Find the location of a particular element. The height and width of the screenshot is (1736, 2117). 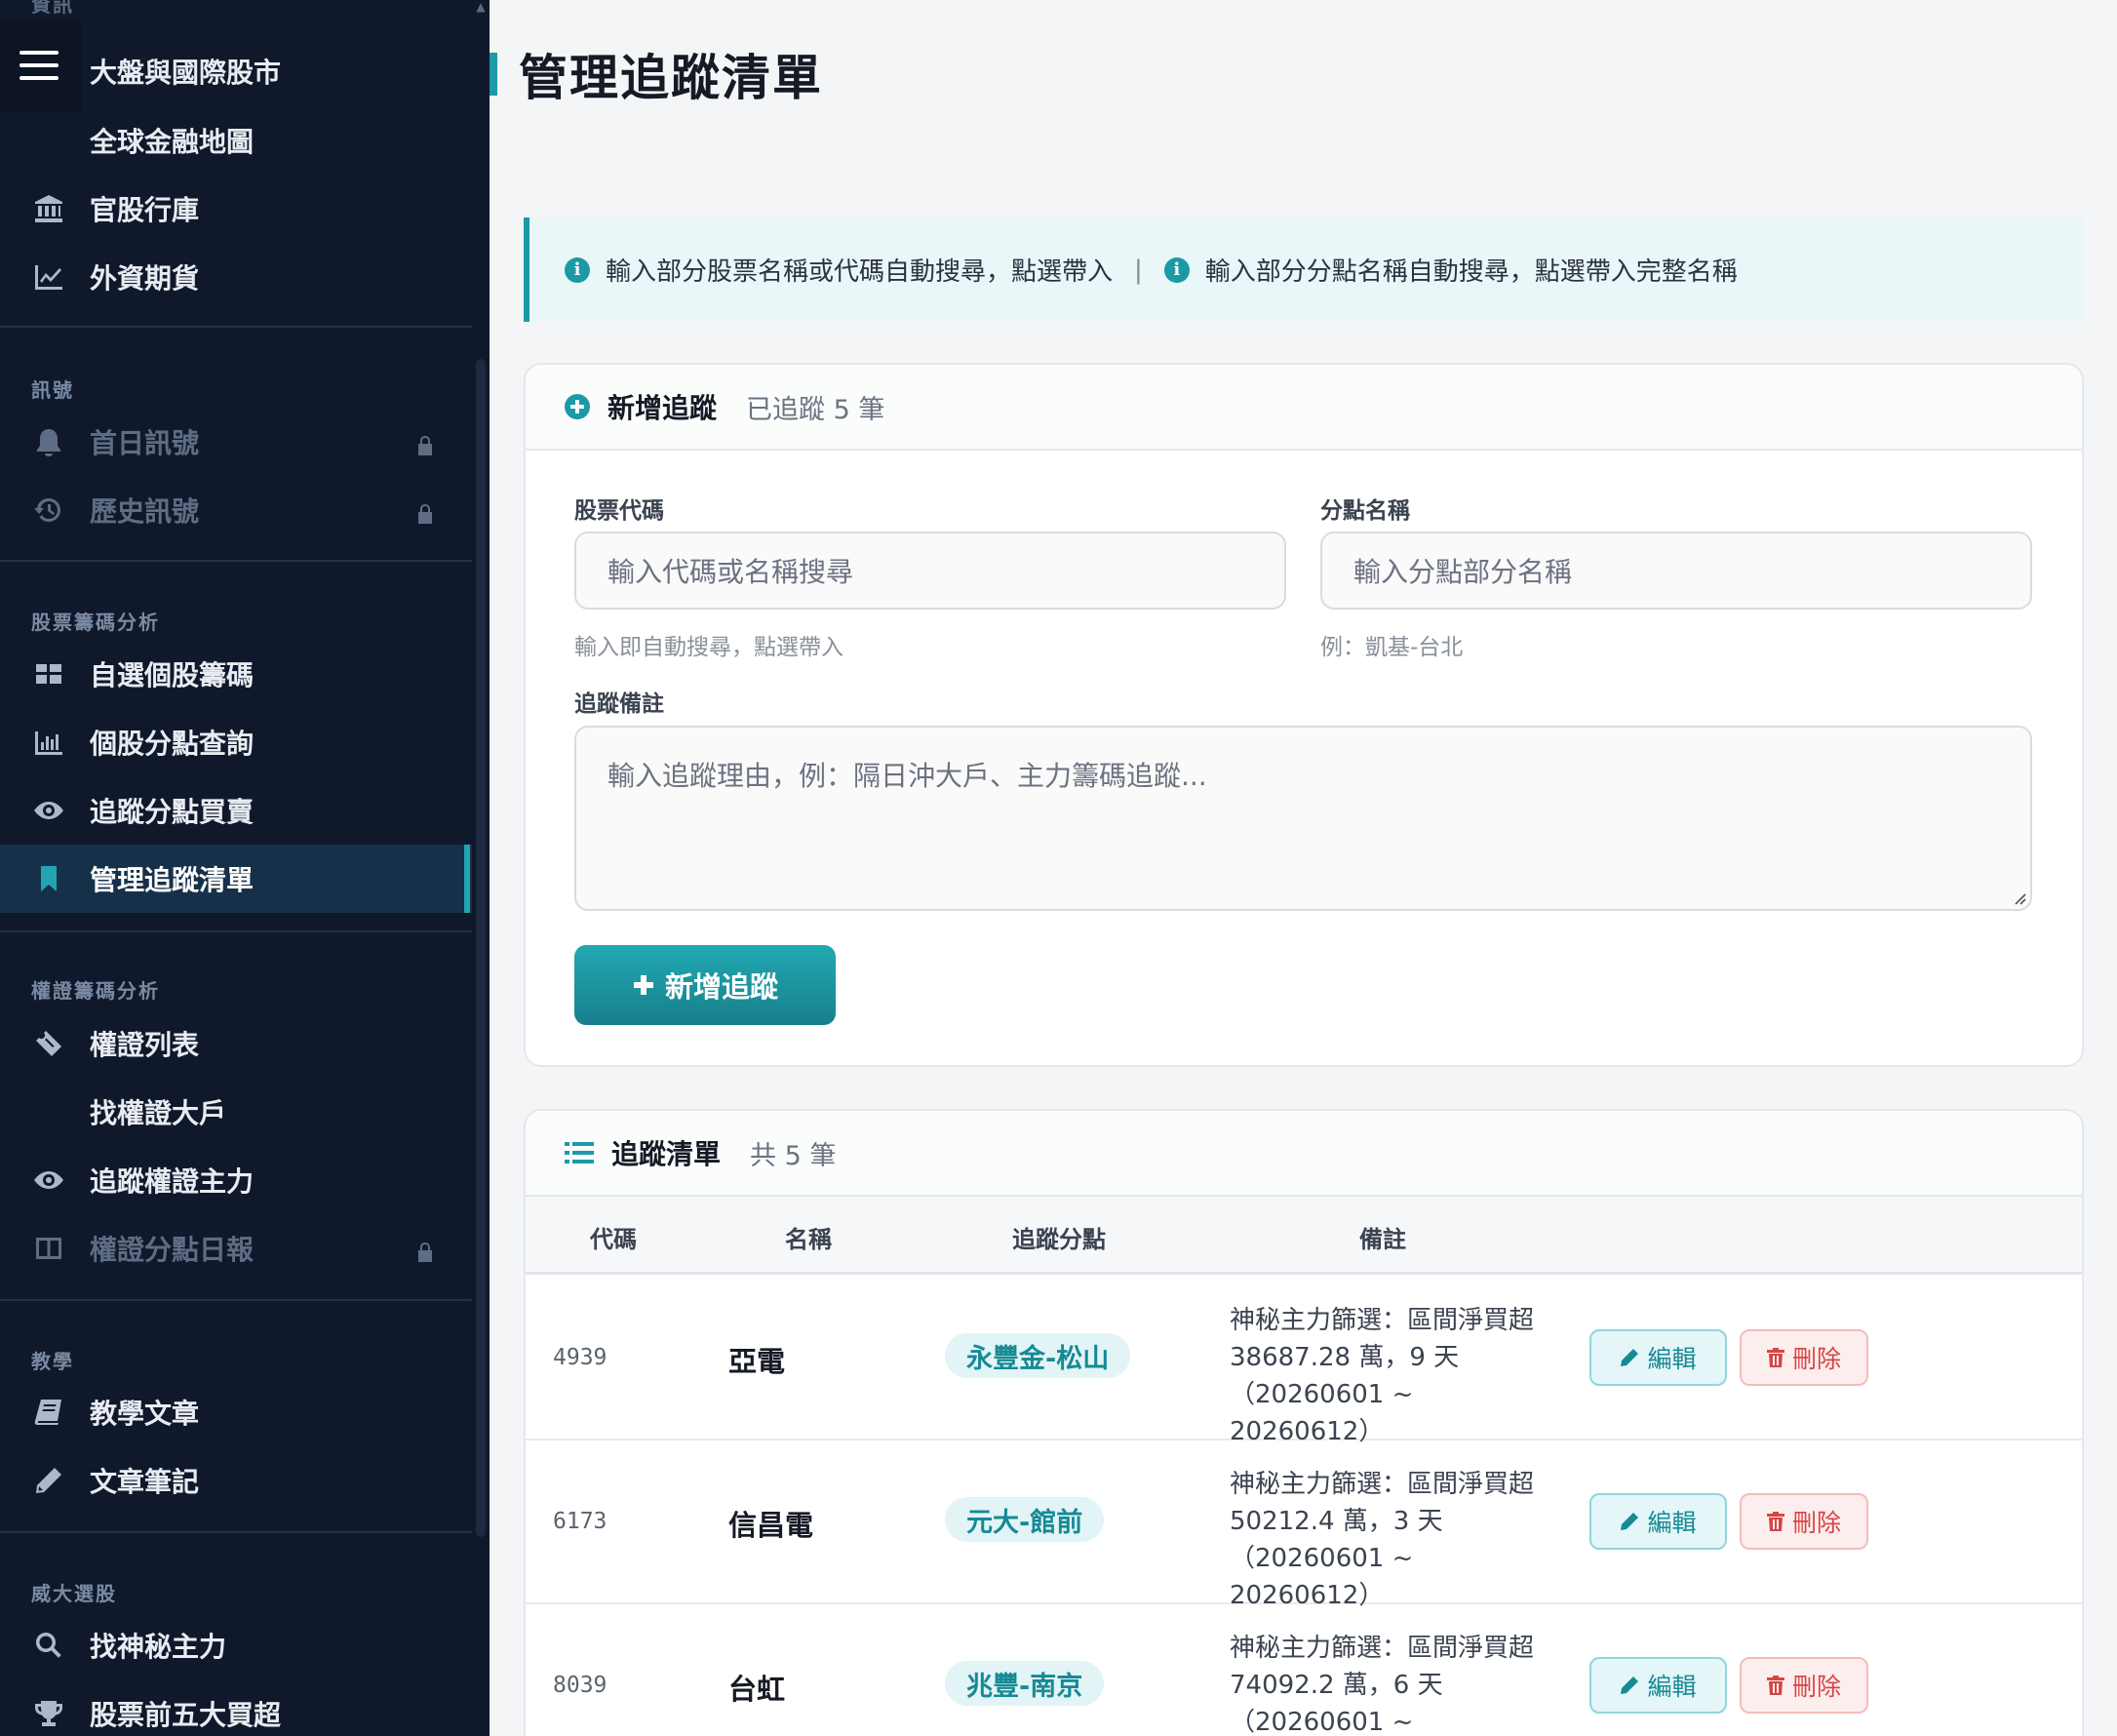

stock-code-label: 股票代碼 is located at coordinates (619, 511).